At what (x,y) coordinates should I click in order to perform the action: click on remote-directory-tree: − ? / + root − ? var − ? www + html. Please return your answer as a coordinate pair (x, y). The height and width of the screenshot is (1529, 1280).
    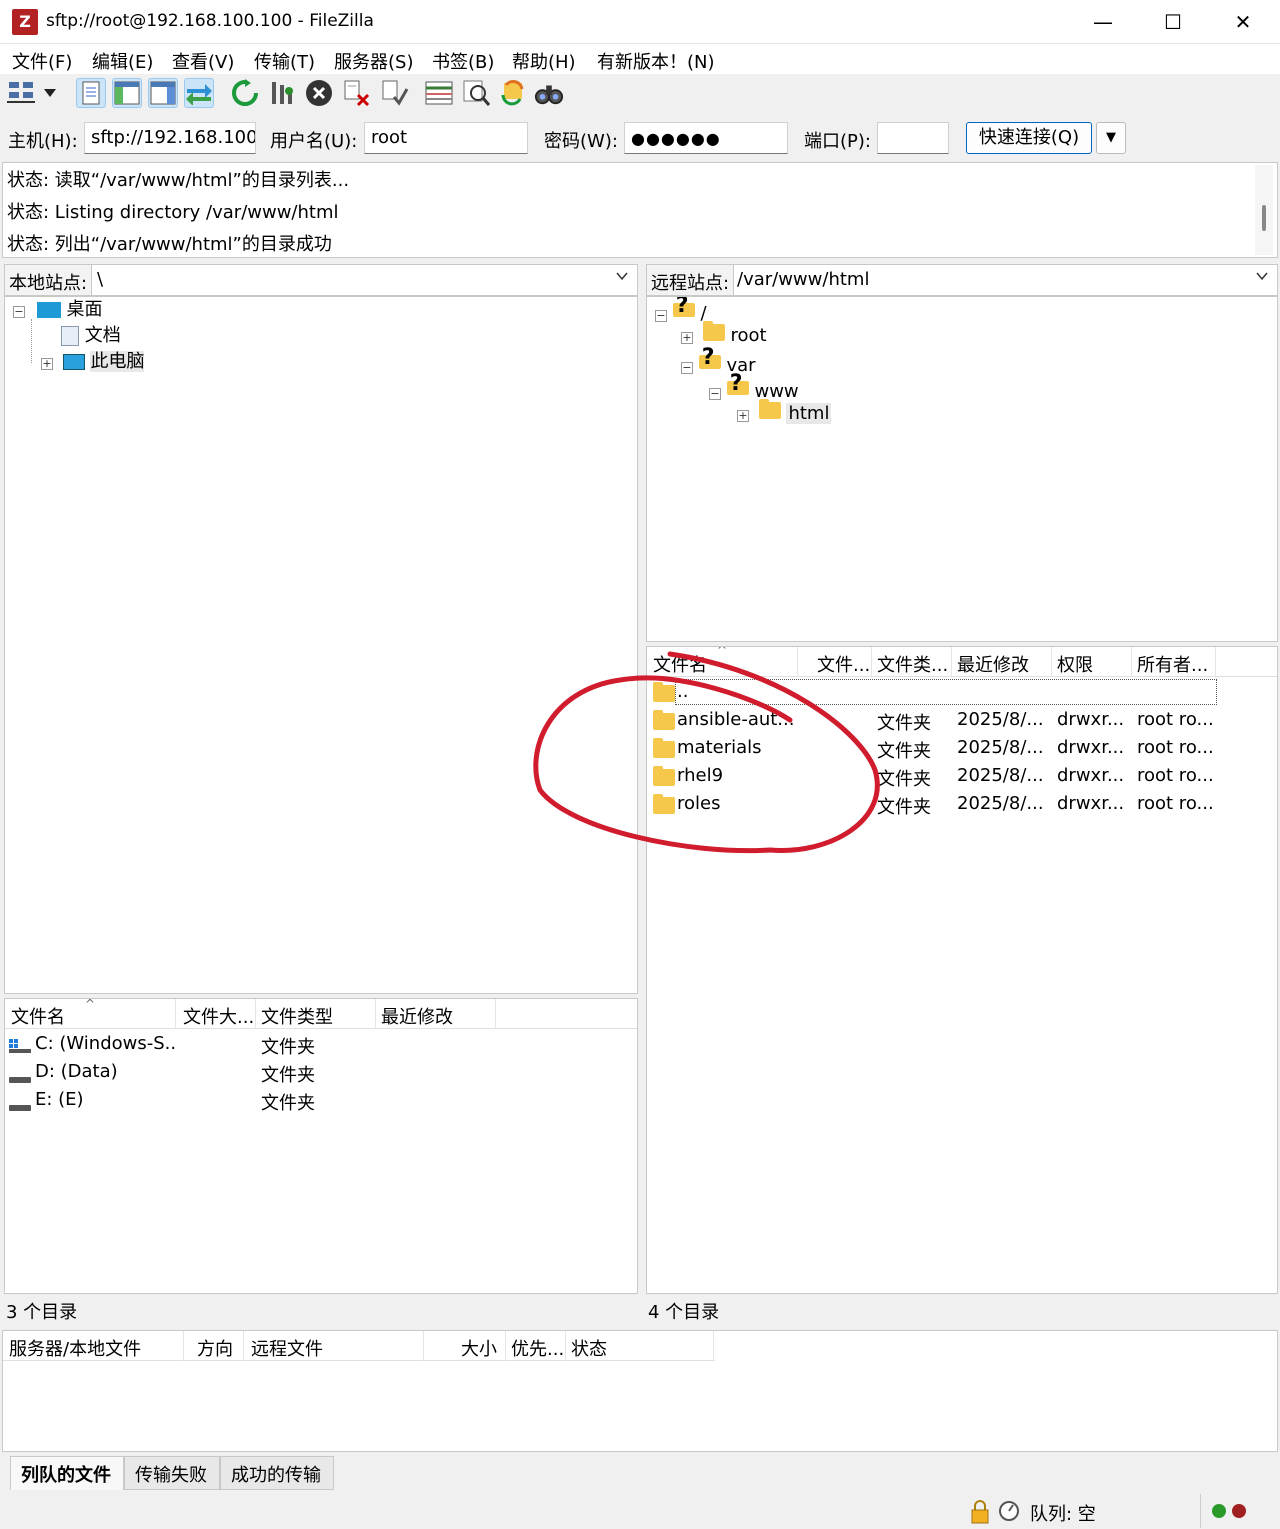
    Looking at the image, I should click on (962, 469).